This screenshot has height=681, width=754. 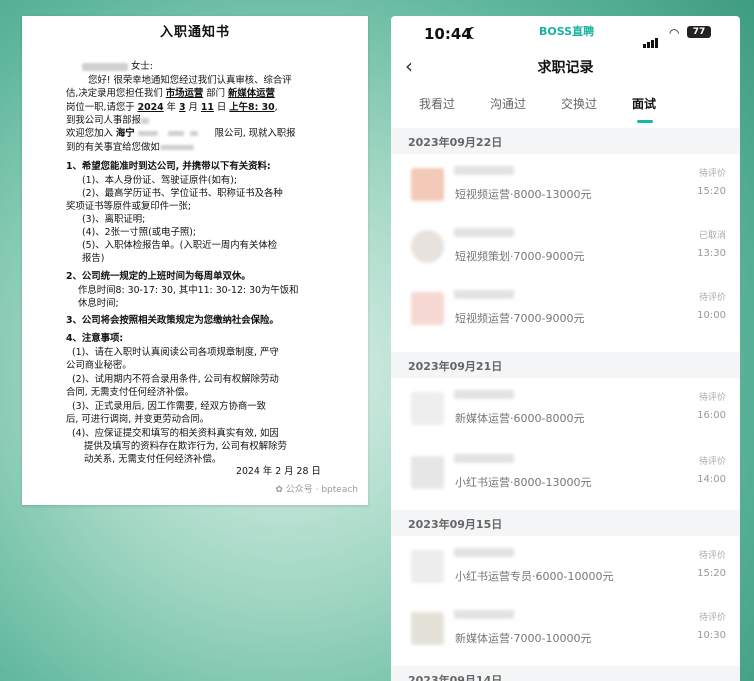 What do you see at coordinates (523, 194) in the screenshot?
I see `job-info: 短视频运营·8000-13000元` at bounding box center [523, 194].